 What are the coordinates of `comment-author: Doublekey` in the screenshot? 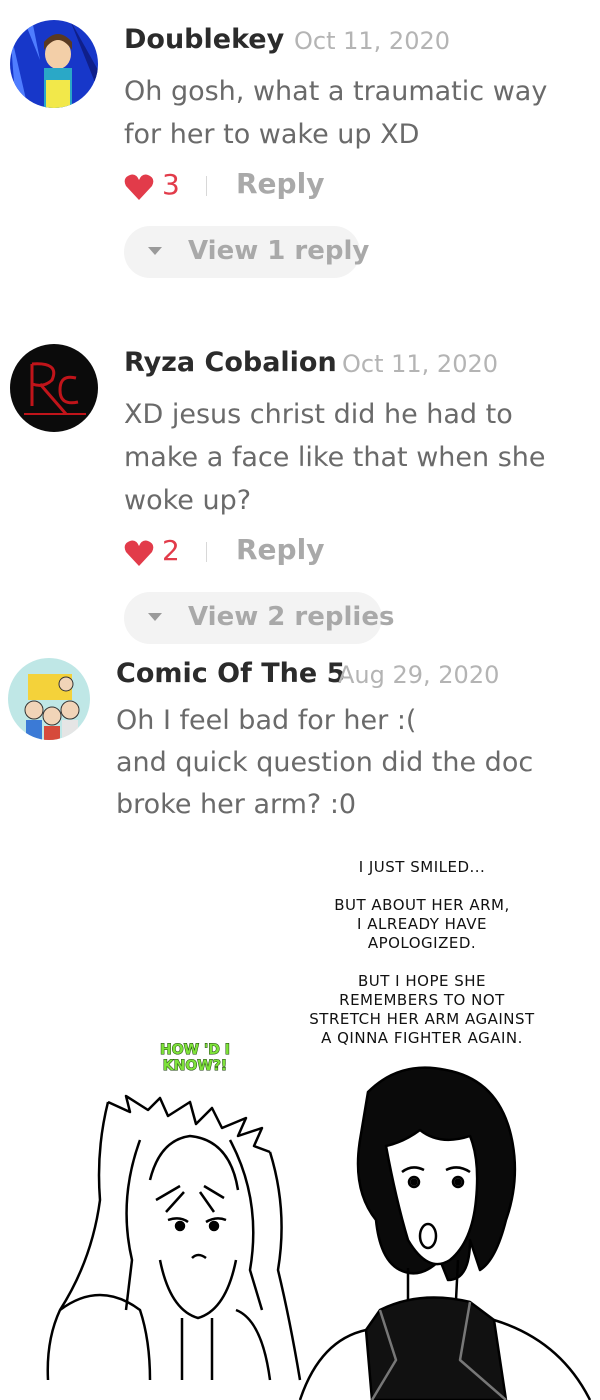 It's located at (204, 39).